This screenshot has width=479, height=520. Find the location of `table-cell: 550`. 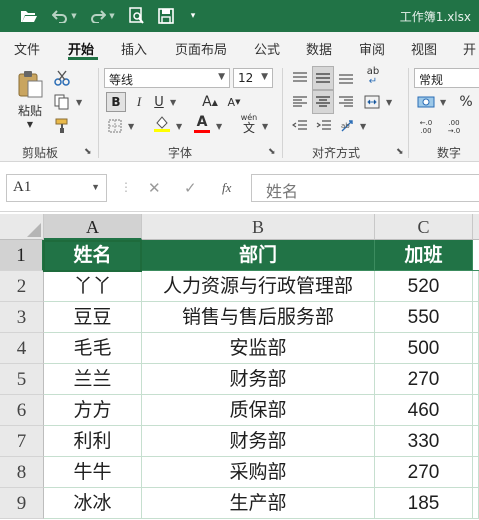

table-cell: 550 is located at coordinates (424, 317).